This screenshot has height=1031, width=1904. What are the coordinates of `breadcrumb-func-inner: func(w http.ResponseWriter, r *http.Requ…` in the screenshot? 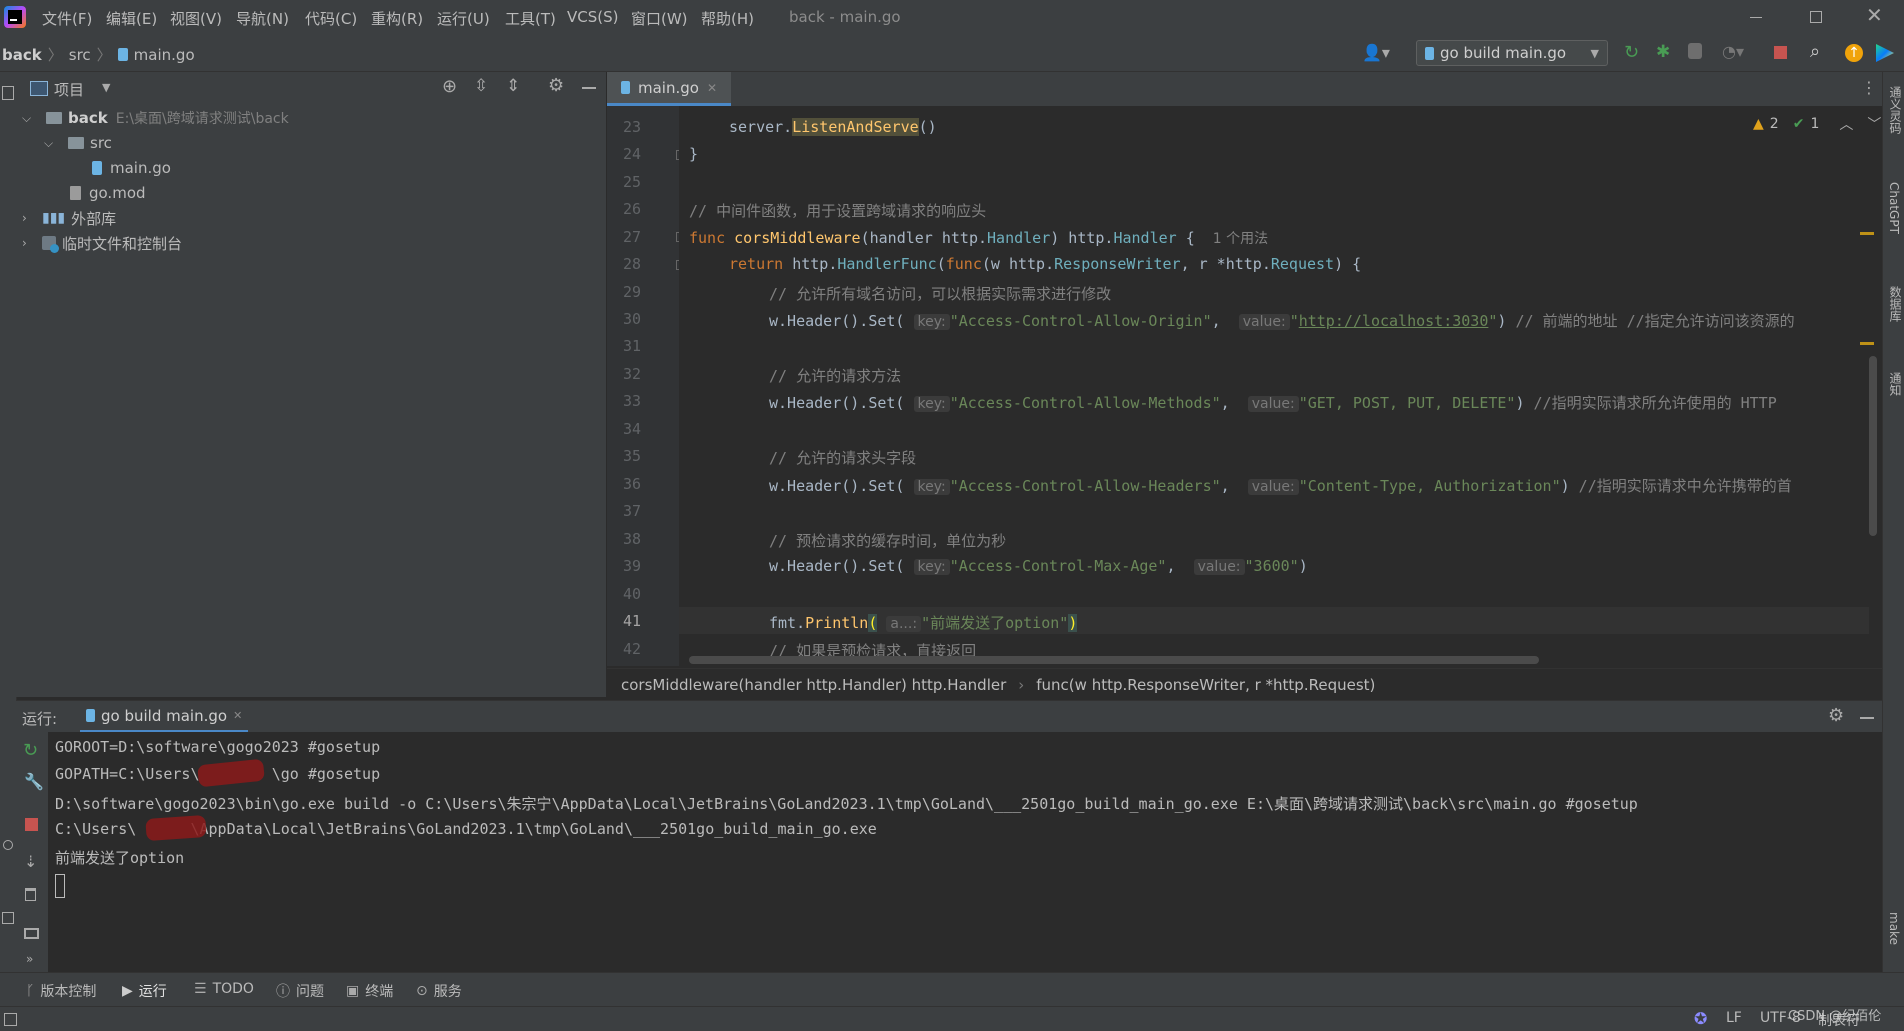 It's located at (1205, 685).